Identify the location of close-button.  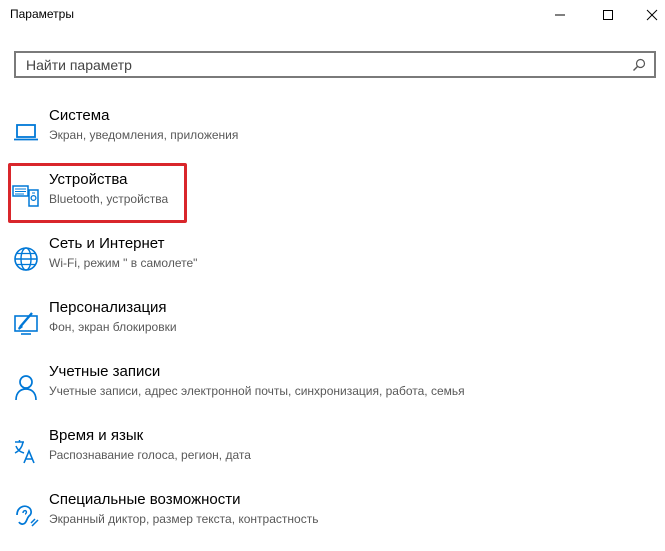
(647, 15).